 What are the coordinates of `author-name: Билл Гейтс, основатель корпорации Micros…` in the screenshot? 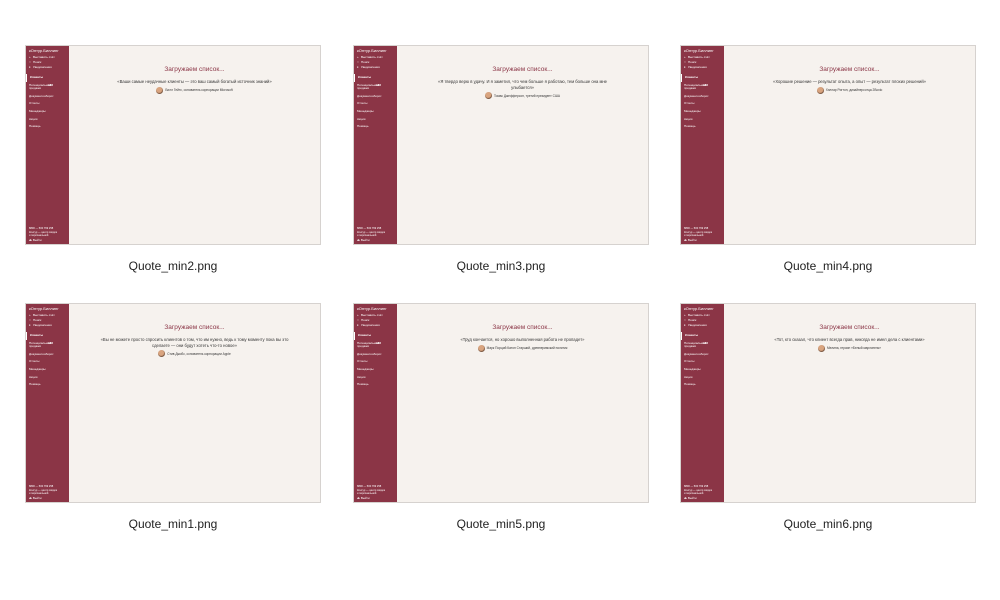 It's located at (199, 90).